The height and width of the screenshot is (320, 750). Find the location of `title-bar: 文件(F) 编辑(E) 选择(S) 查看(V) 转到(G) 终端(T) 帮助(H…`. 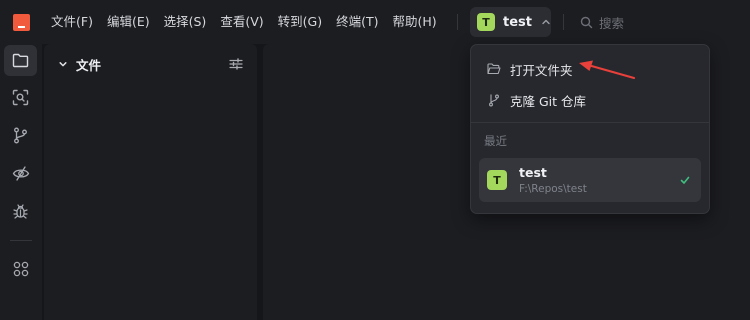

title-bar: 文件(F) 编辑(E) 选择(S) 查看(V) 转到(G) 终端(T) 帮助(H… is located at coordinates (375, 22).